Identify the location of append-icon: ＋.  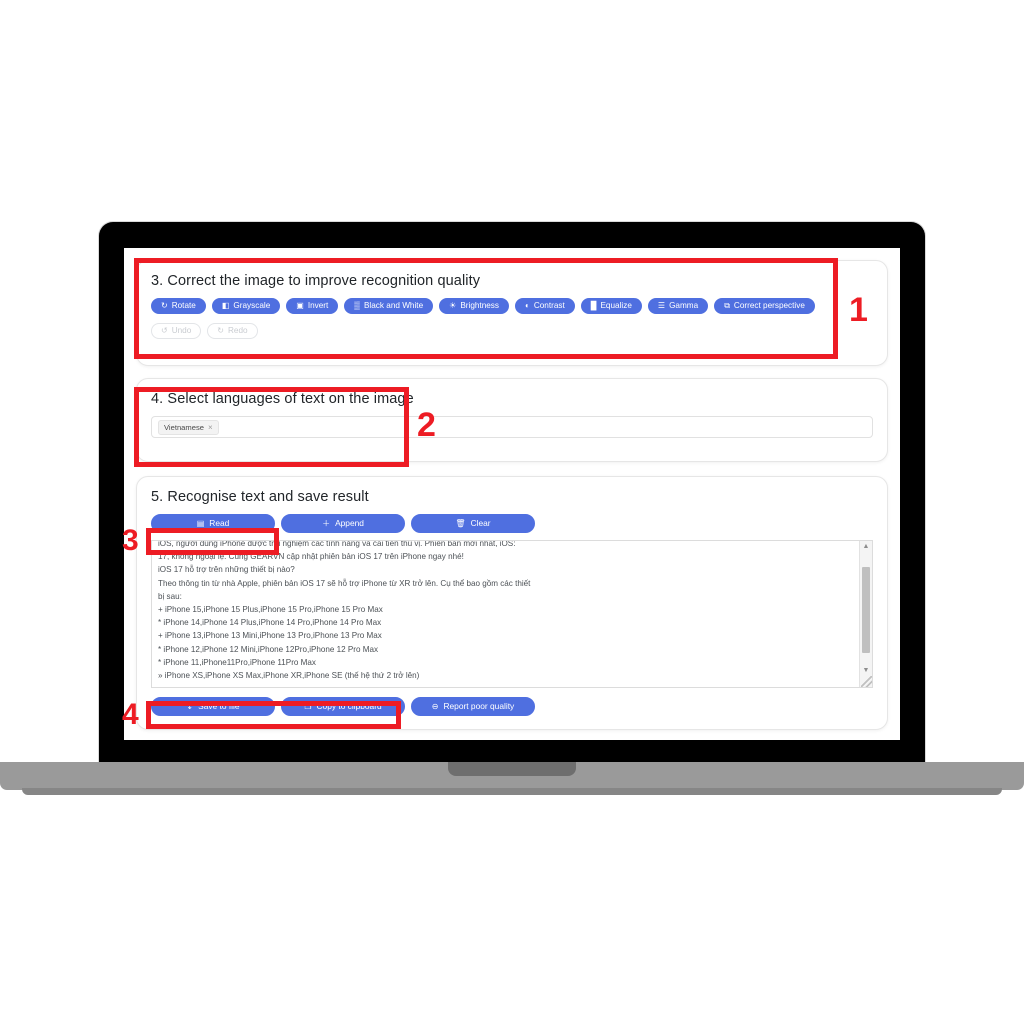
(326, 523).